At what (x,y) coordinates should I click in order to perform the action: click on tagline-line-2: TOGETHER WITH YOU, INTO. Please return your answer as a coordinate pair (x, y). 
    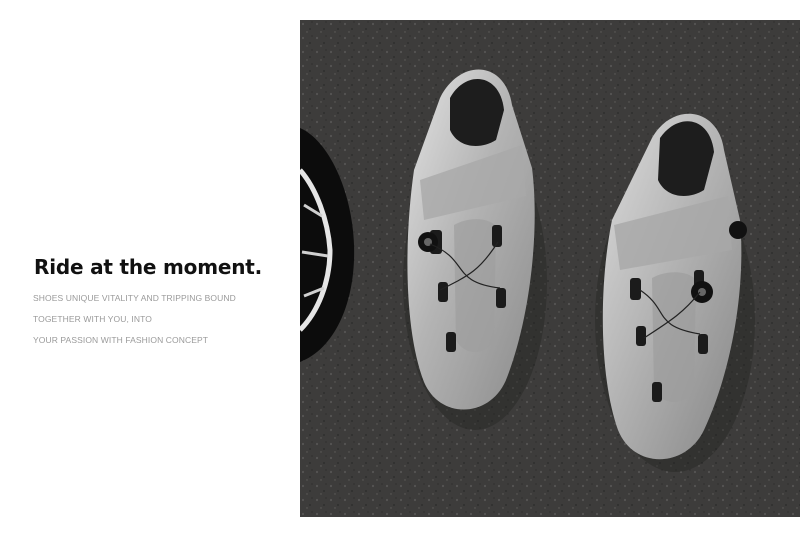
    Looking at the image, I should click on (92, 319).